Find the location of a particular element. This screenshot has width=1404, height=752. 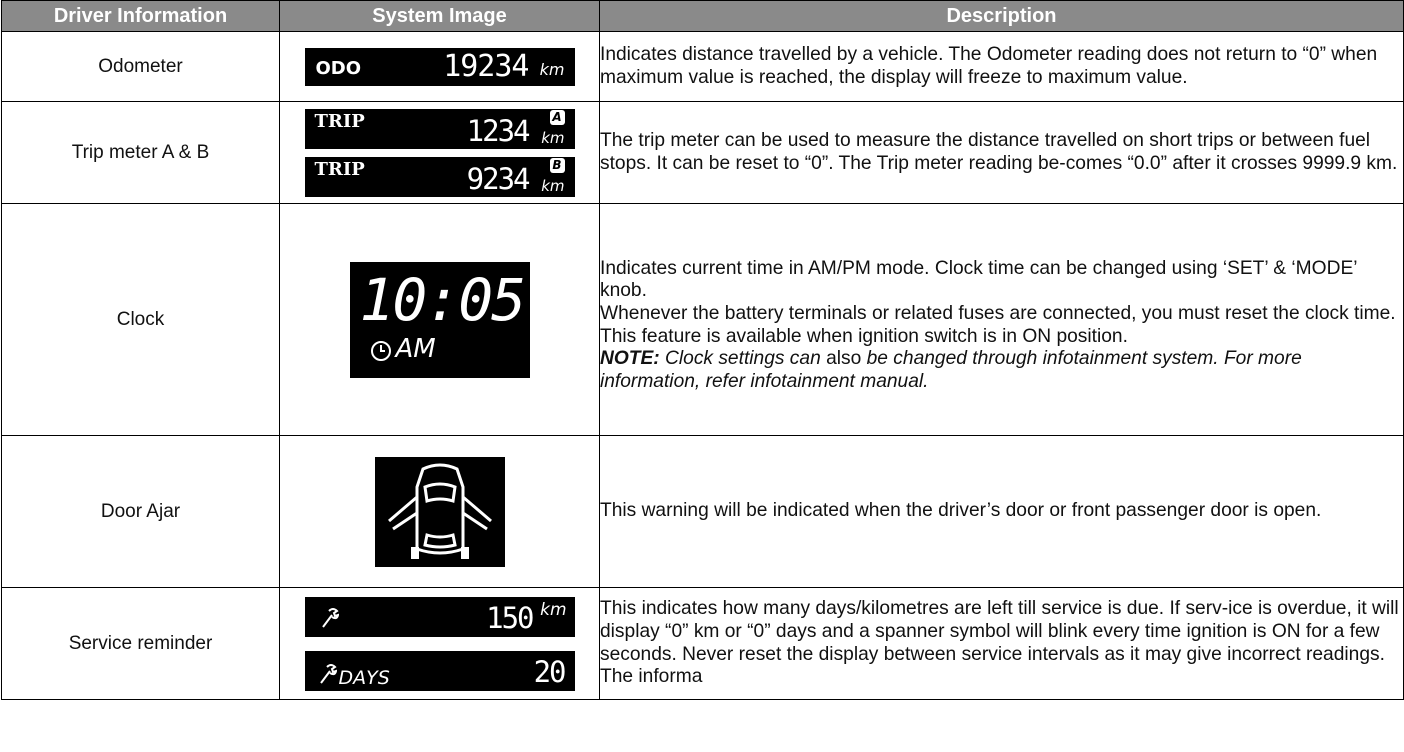

trip-b-badge: B is located at coordinates (557, 165).